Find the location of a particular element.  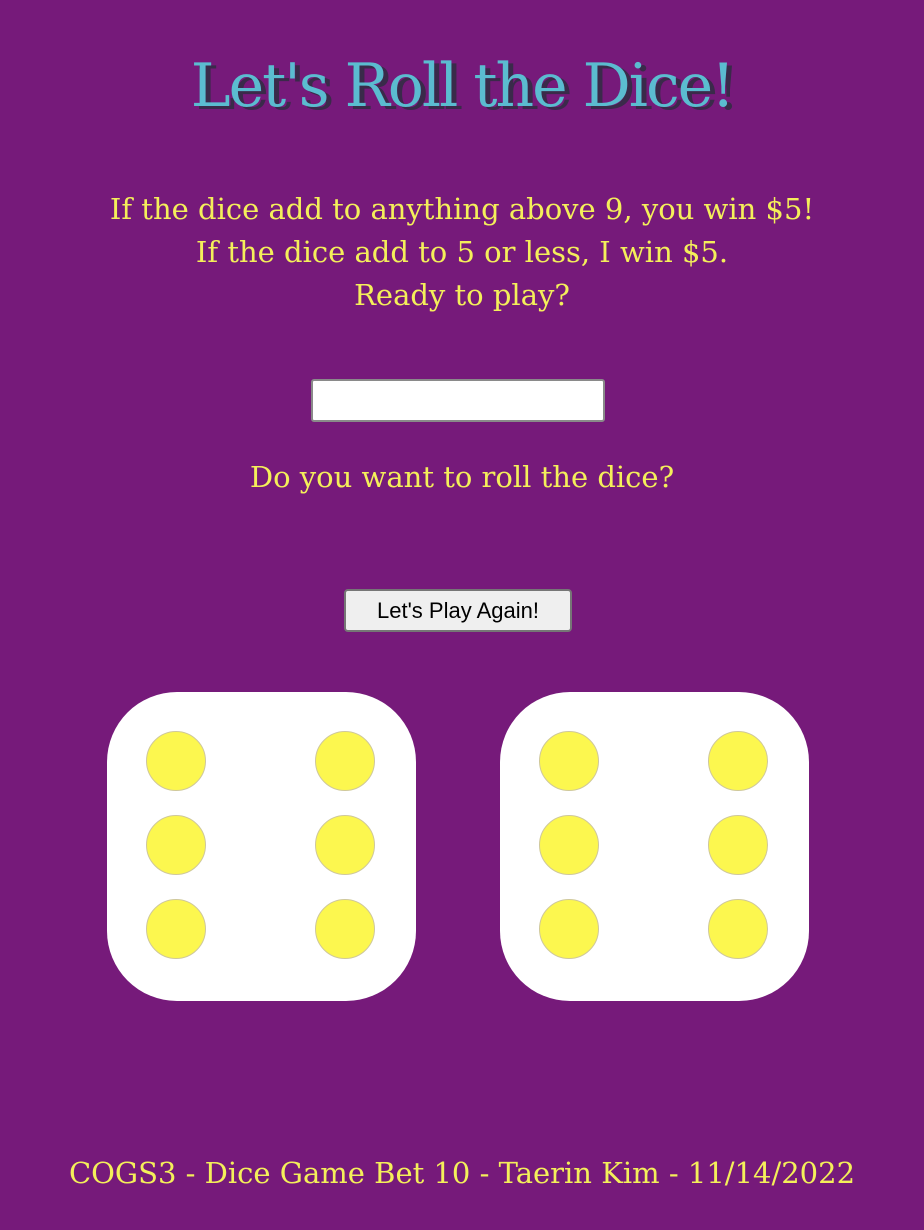

die-right is located at coordinates (654, 846).